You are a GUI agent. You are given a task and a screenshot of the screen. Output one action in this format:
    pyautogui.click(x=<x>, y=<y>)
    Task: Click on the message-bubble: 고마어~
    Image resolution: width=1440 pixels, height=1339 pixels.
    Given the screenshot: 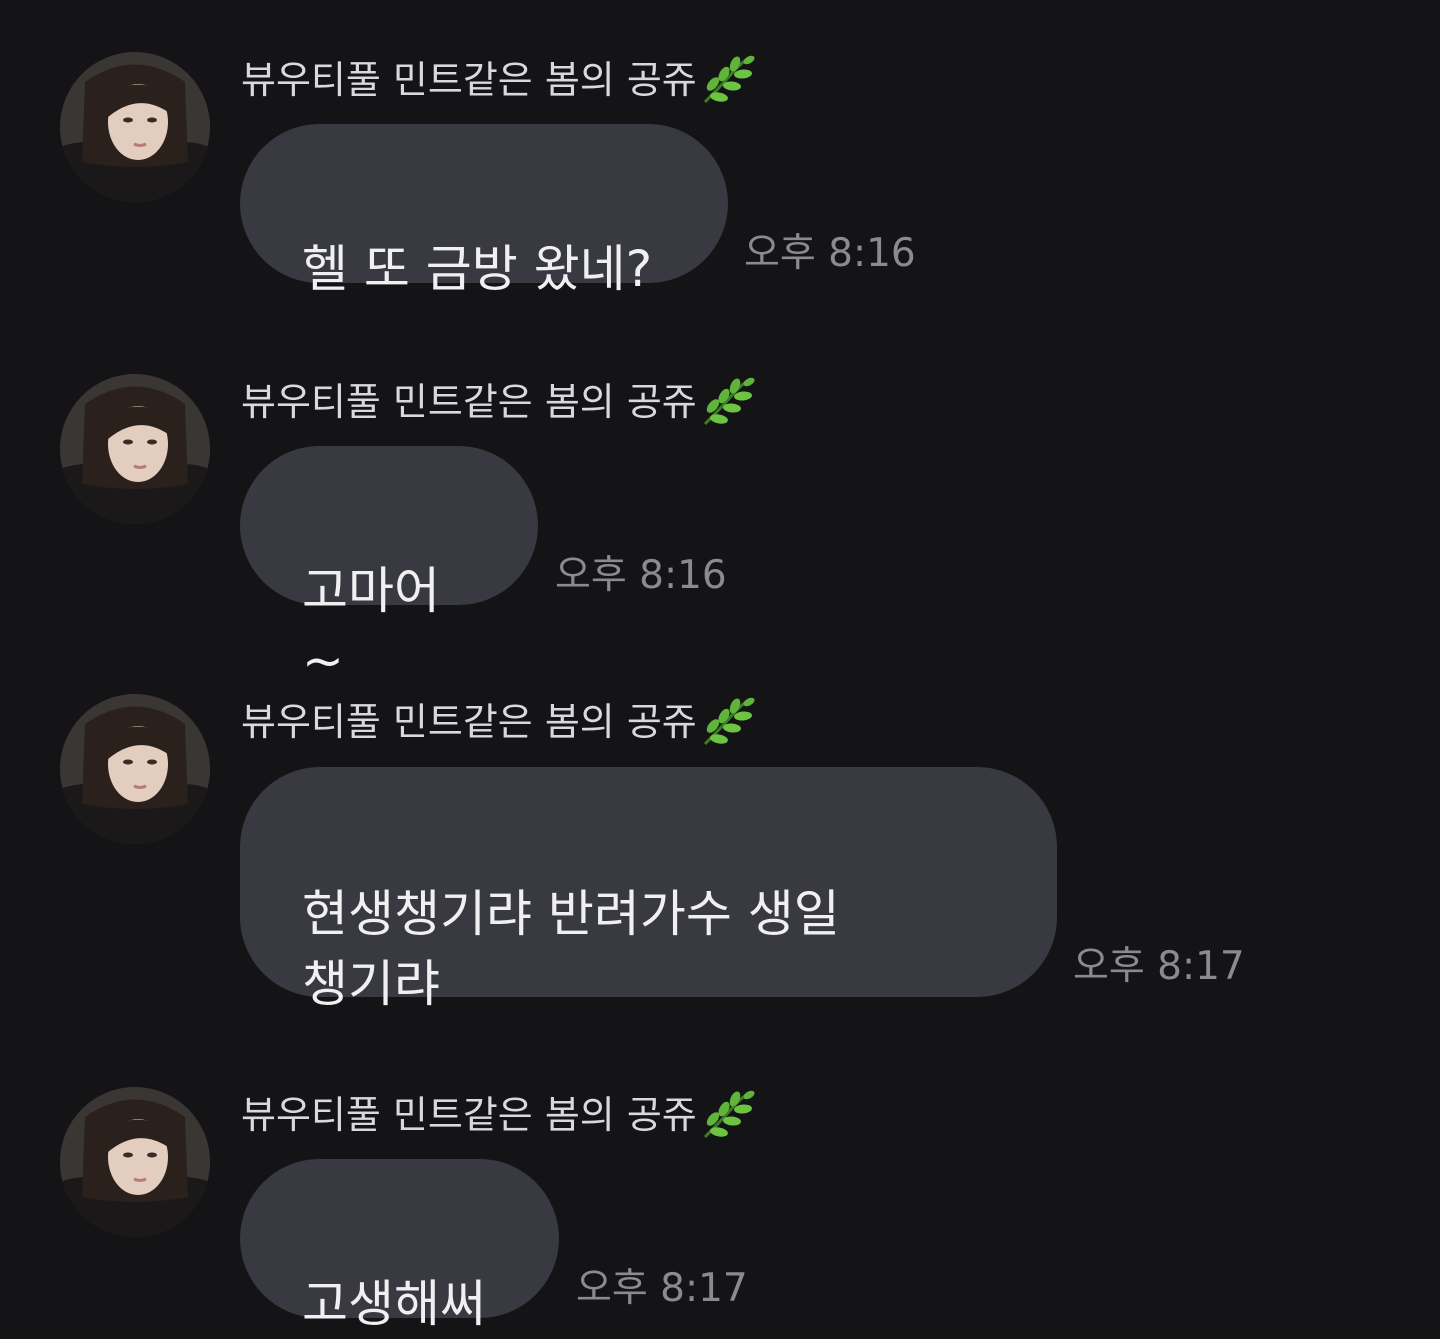 What is the action you would take?
    pyautogui.click(x=389, y=568)
    